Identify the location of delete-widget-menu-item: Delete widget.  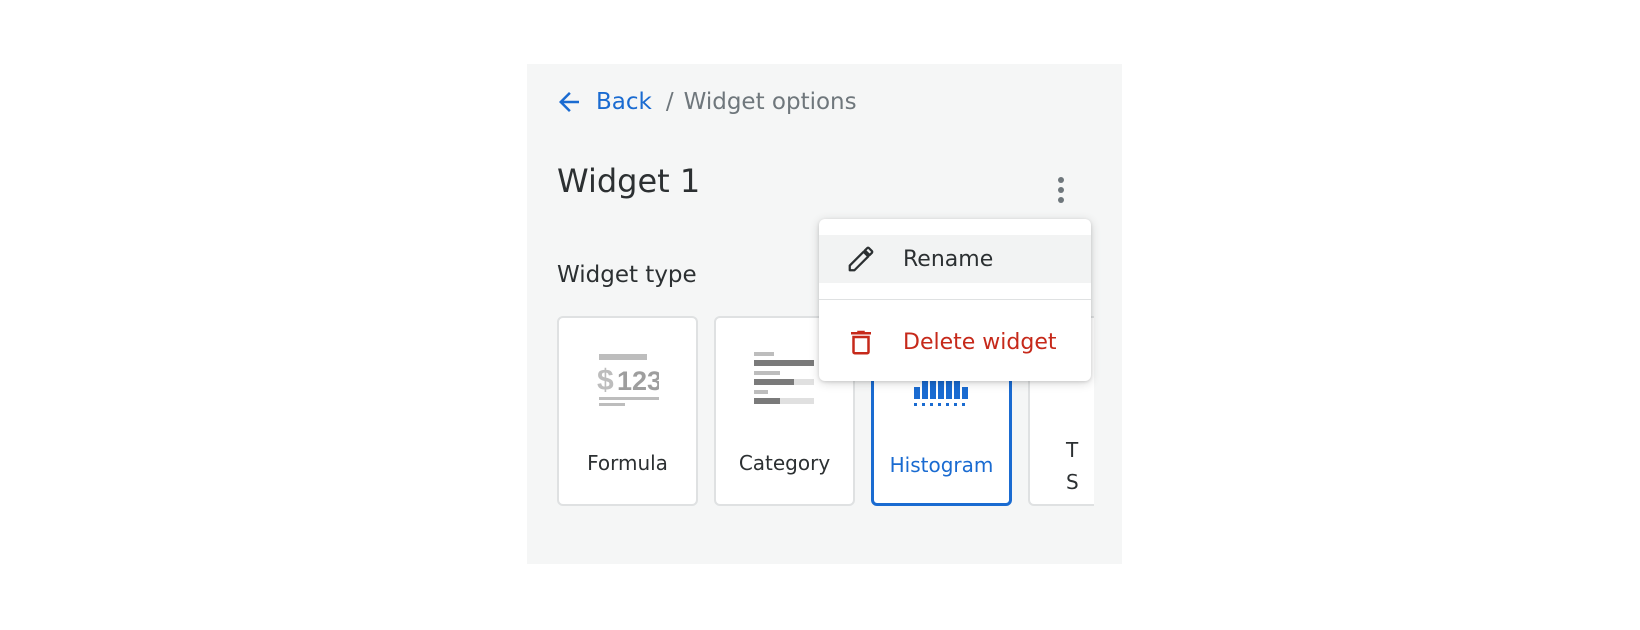
(955, 342).